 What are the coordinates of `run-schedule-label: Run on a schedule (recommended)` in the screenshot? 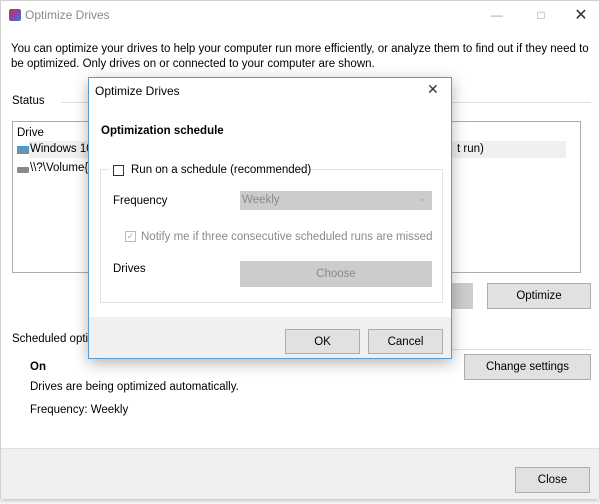 It's located at (221, 170).